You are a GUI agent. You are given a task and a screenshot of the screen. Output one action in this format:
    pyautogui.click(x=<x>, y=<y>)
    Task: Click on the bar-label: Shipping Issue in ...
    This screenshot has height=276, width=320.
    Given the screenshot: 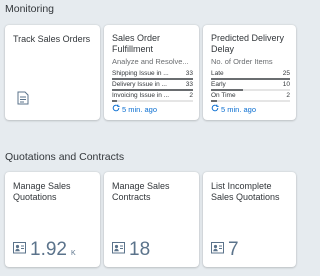 What is the action you would take?
    pyautogui.click(x=140, y=73)
    